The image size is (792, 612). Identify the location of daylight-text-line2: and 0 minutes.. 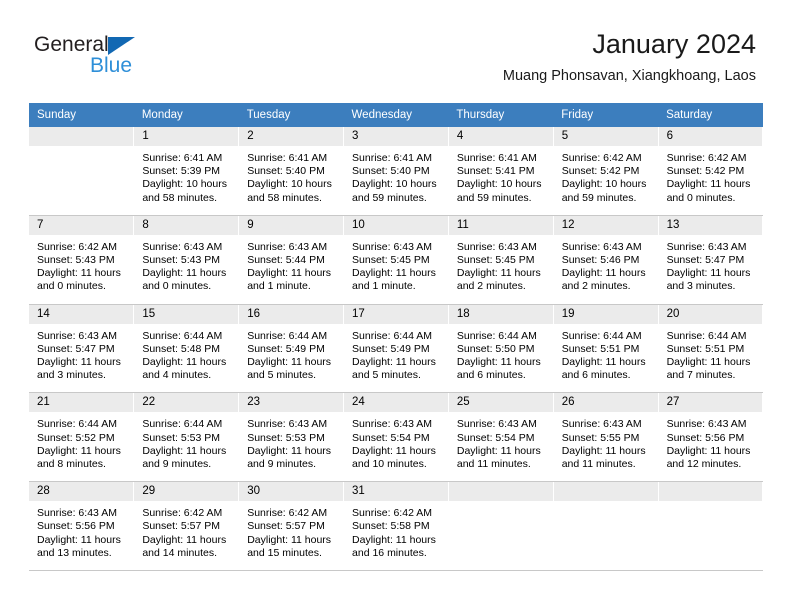
(71, 286).